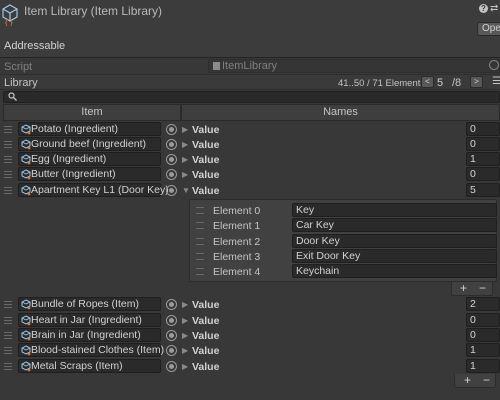 The height and width of the screenshot is (400, 500). What do you see at coordinates (427, 82) in the screenshot?
I see `prev-page-button: <` at bounding box center [427, 82].